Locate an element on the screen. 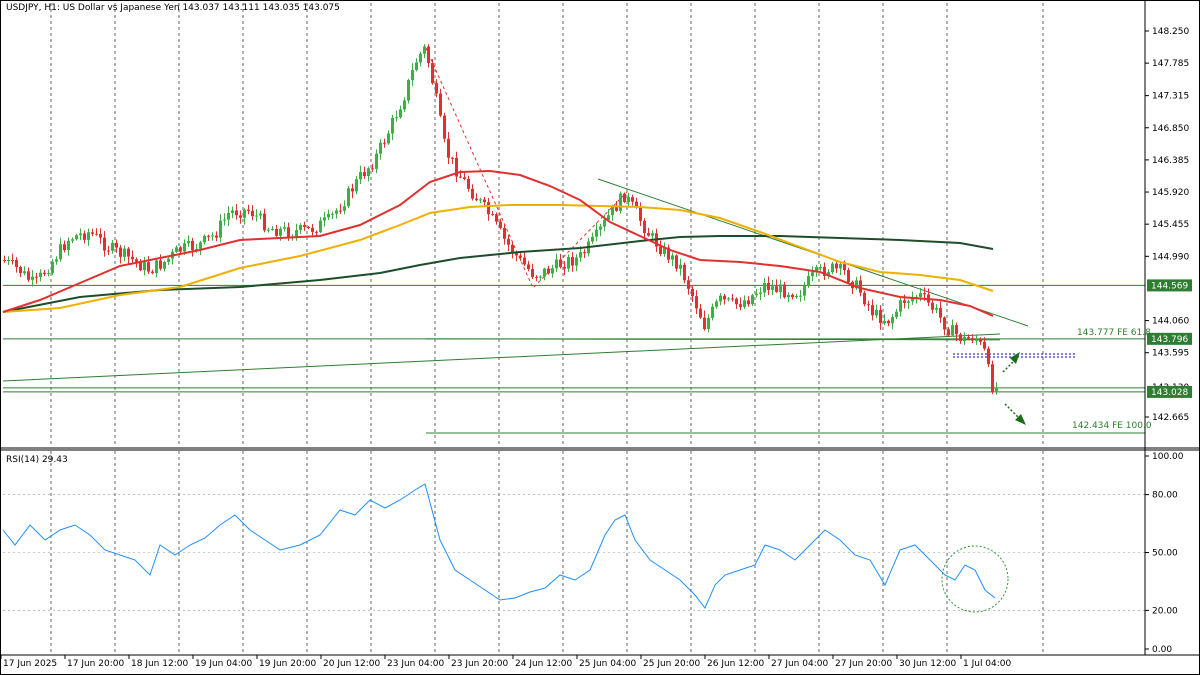  rsi-axis: 100.00 80.00 50.00 20.00 0.00 is located at coordinates (1164, 553).